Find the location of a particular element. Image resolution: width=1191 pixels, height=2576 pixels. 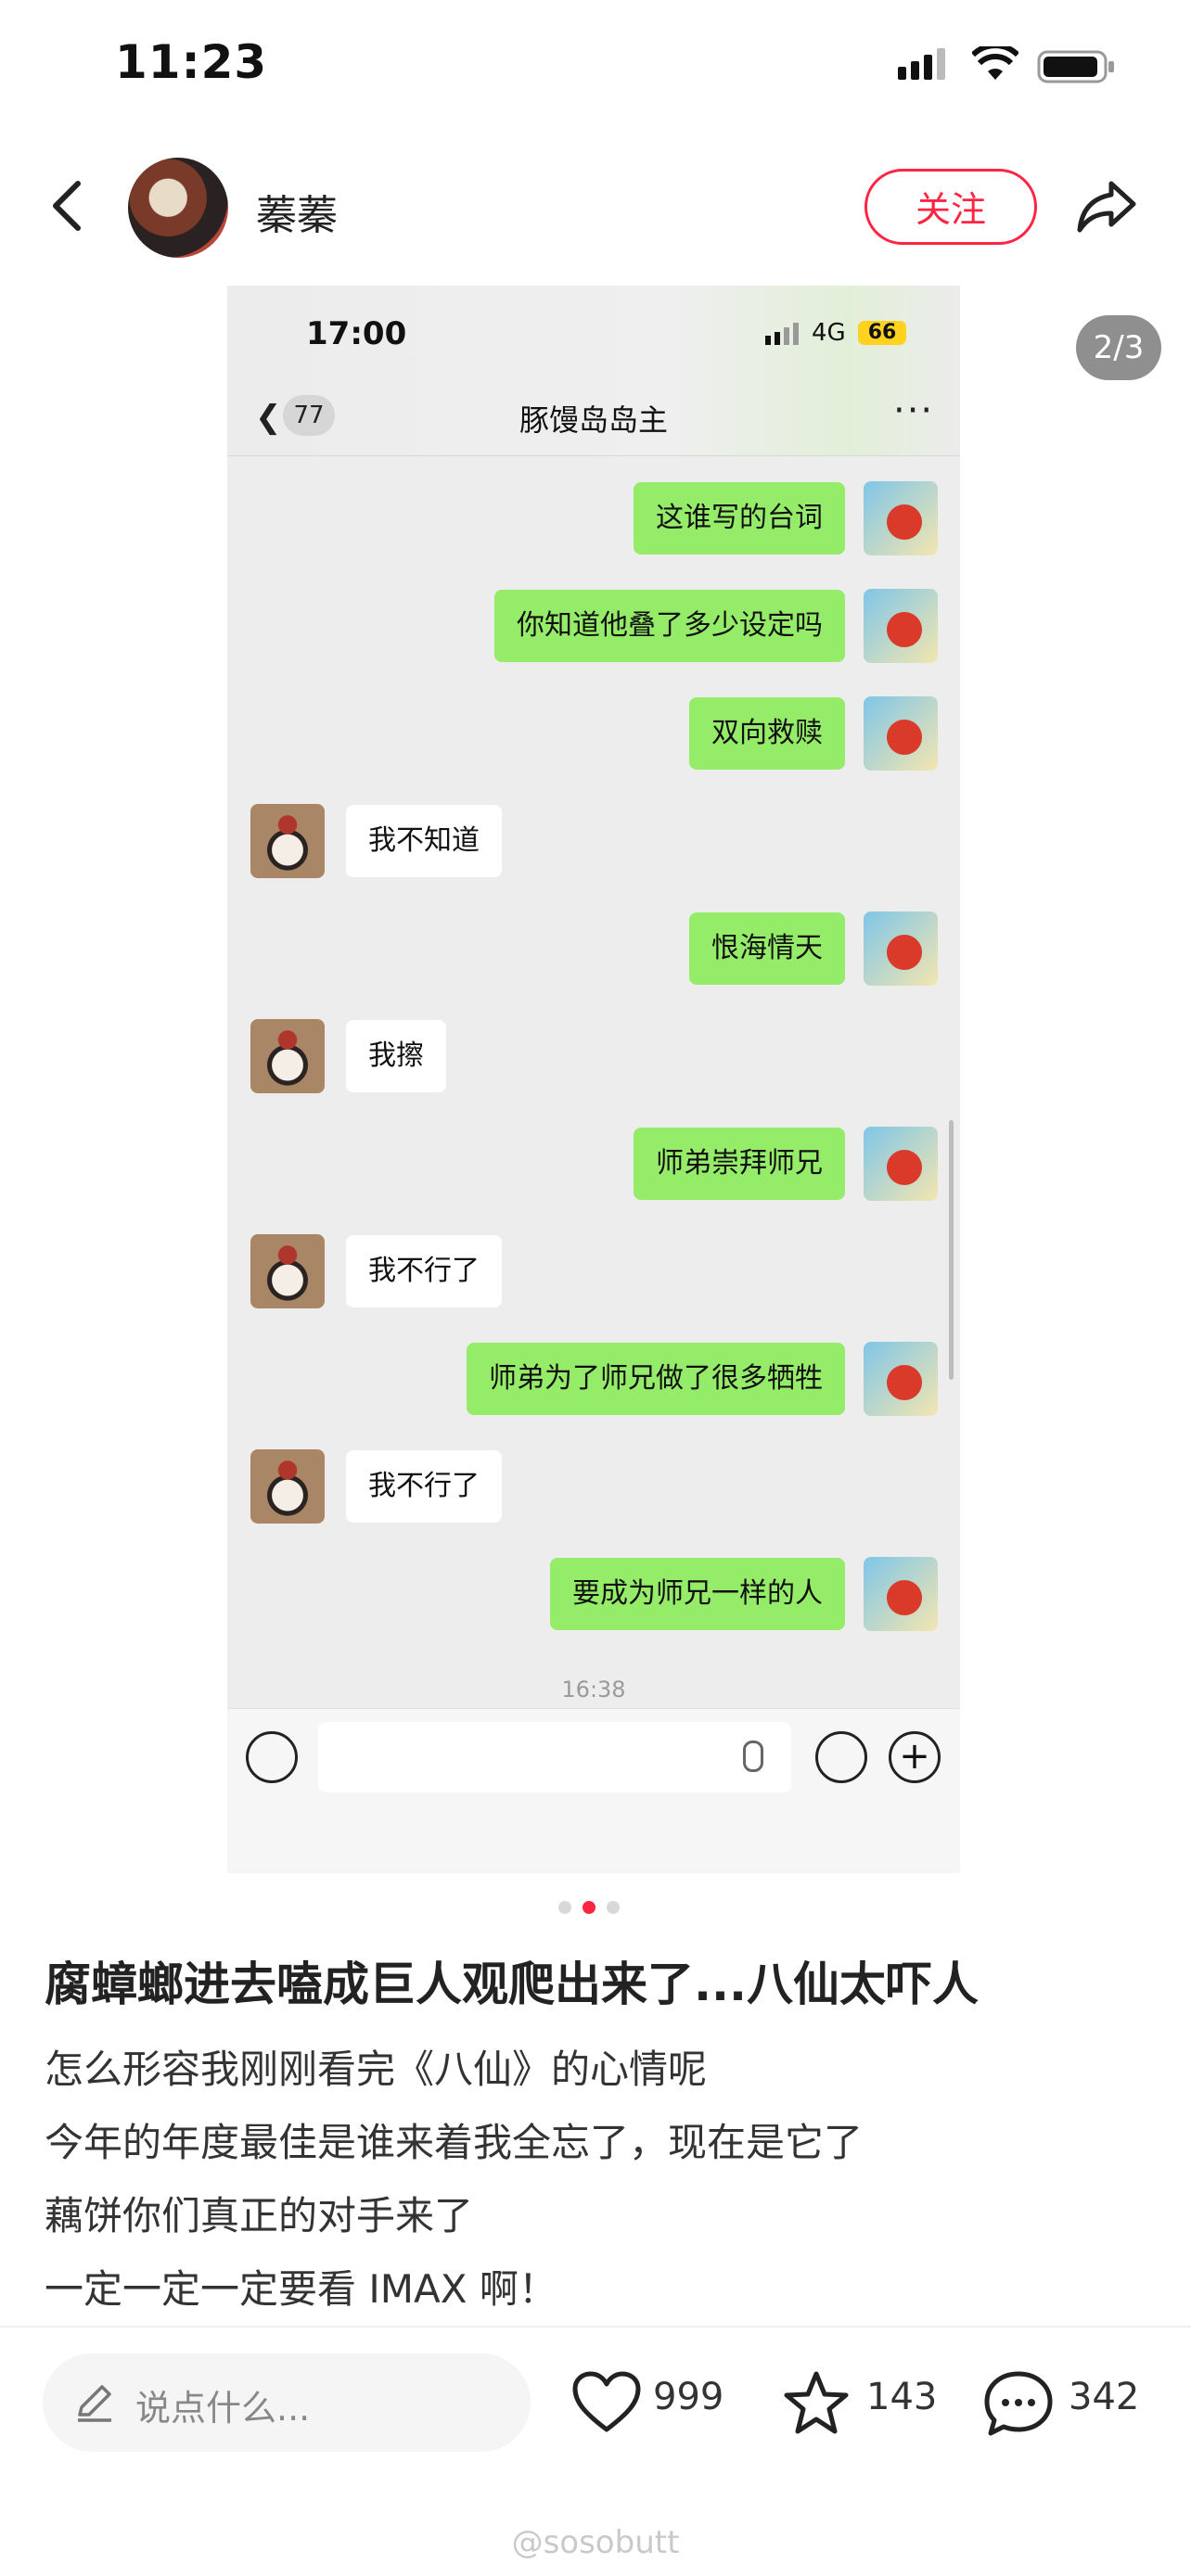

status-time: 11:23 is located at coordinates (191, 62).